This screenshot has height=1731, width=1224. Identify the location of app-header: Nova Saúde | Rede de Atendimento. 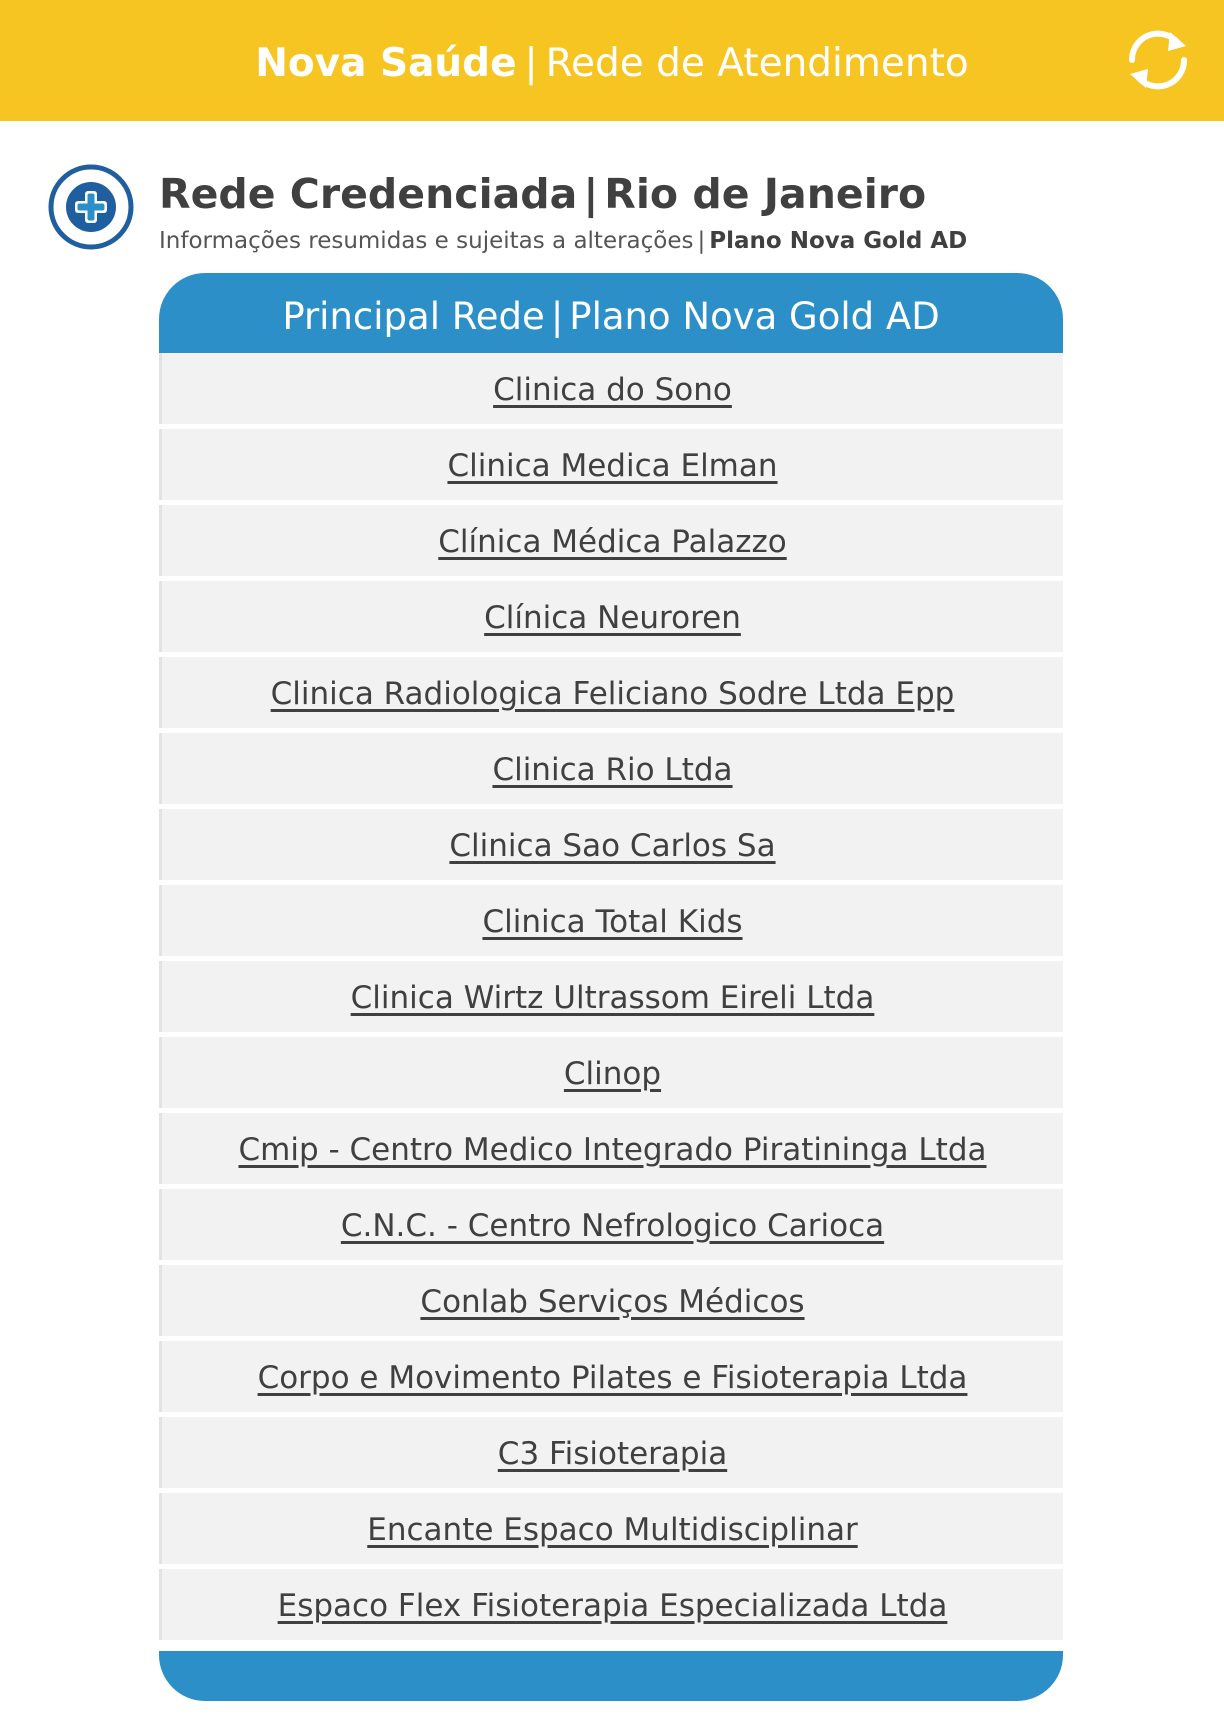
(612, 60).